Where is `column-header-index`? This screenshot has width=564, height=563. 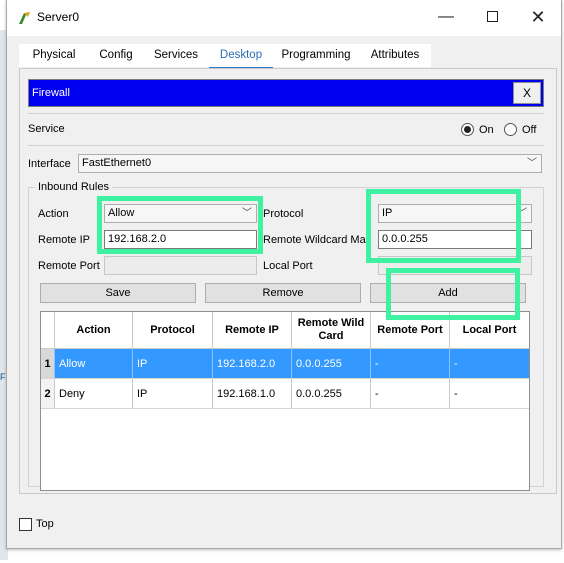 column-header-index is located at coordinates (48, 330).